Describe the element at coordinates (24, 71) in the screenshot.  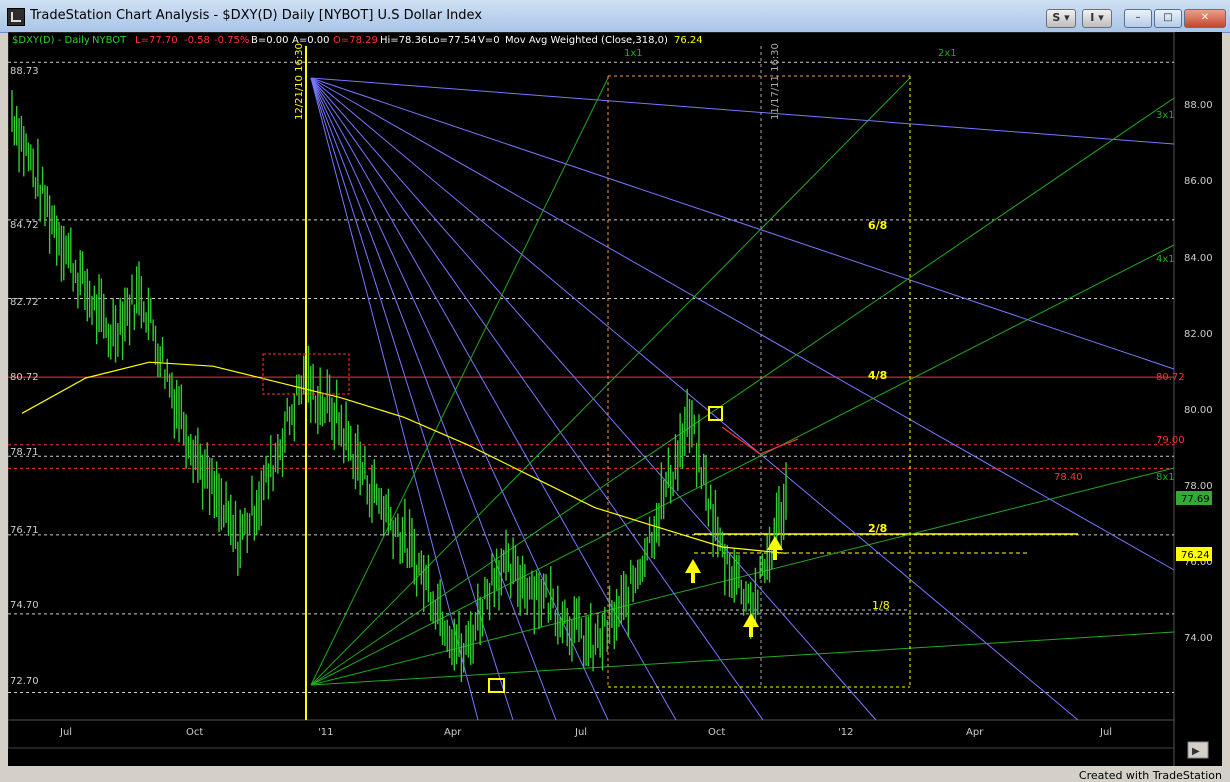
I see `left-level-88-73: 88.73` at that location.